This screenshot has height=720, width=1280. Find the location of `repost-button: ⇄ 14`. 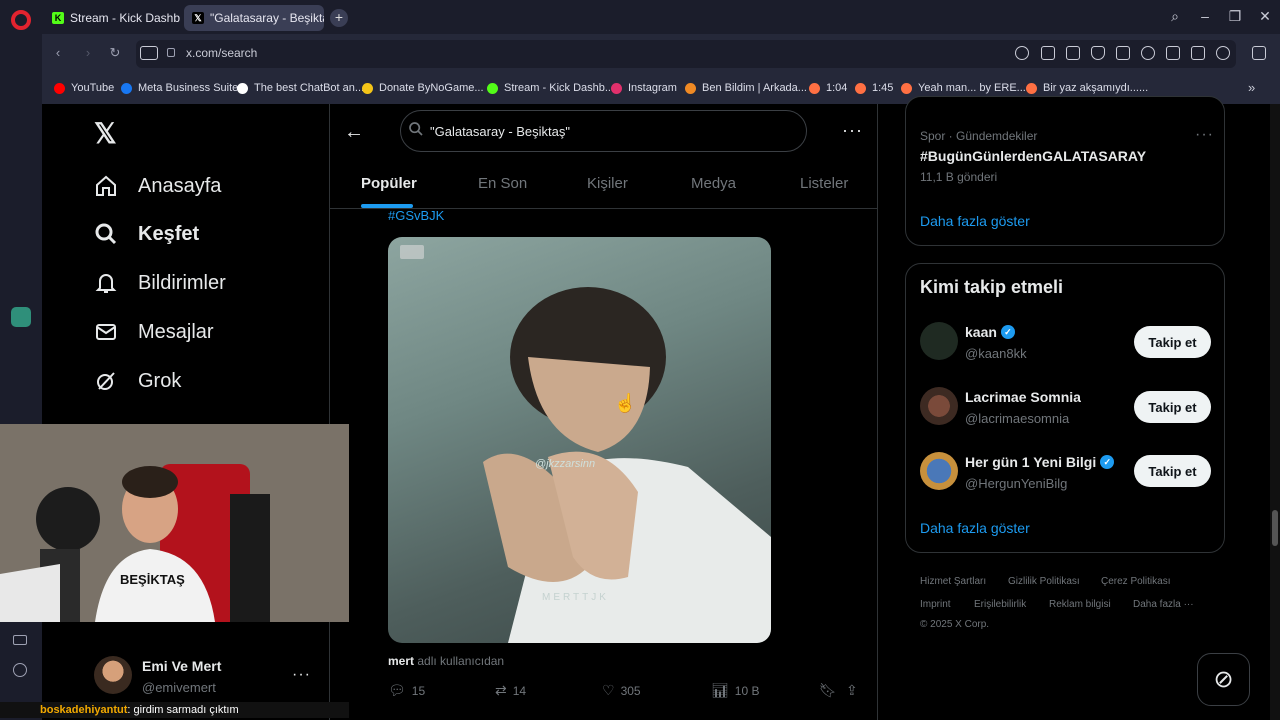

repost-button: ⇄ 14 is located at coordinates (510, 690).